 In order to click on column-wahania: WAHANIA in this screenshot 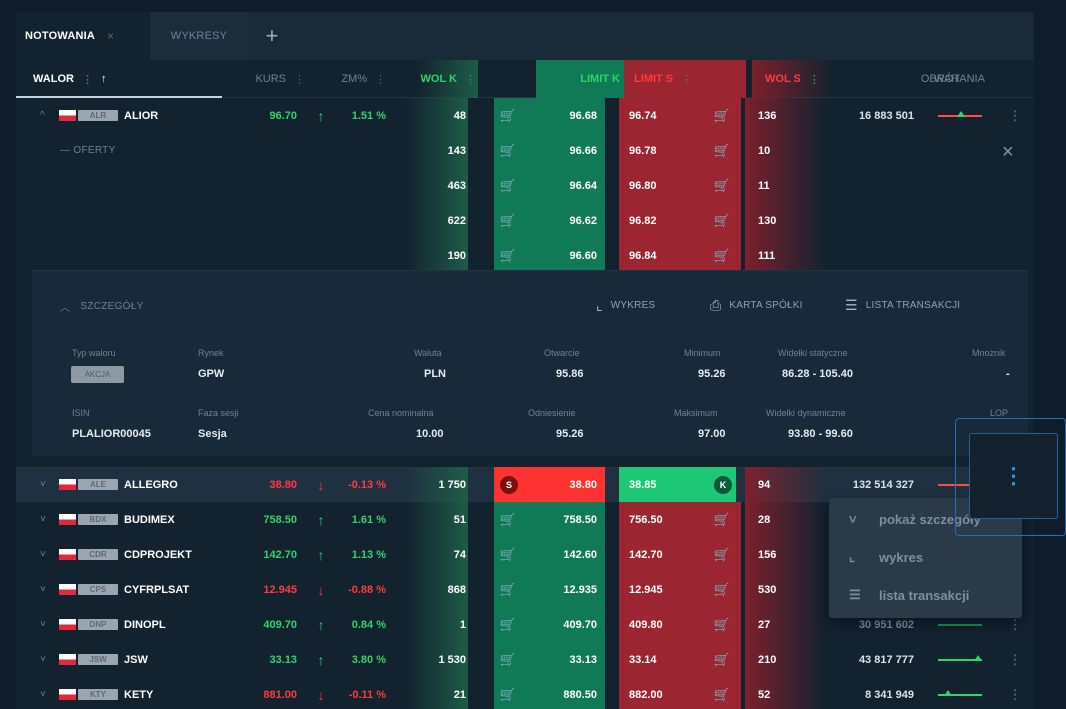, I will do `click(959, 79)`.